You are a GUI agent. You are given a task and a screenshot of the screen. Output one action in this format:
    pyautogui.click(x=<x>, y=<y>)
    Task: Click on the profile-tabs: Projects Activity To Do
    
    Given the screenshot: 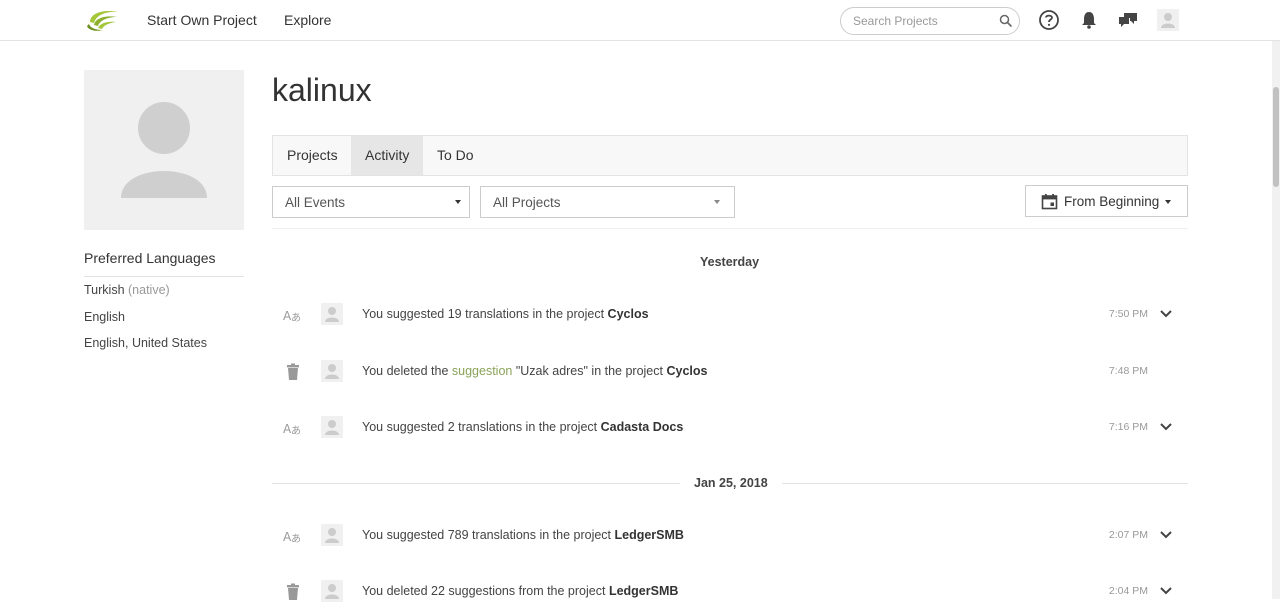 What is the action you would take?
    pyautogui.click(x=730, y=155)
    